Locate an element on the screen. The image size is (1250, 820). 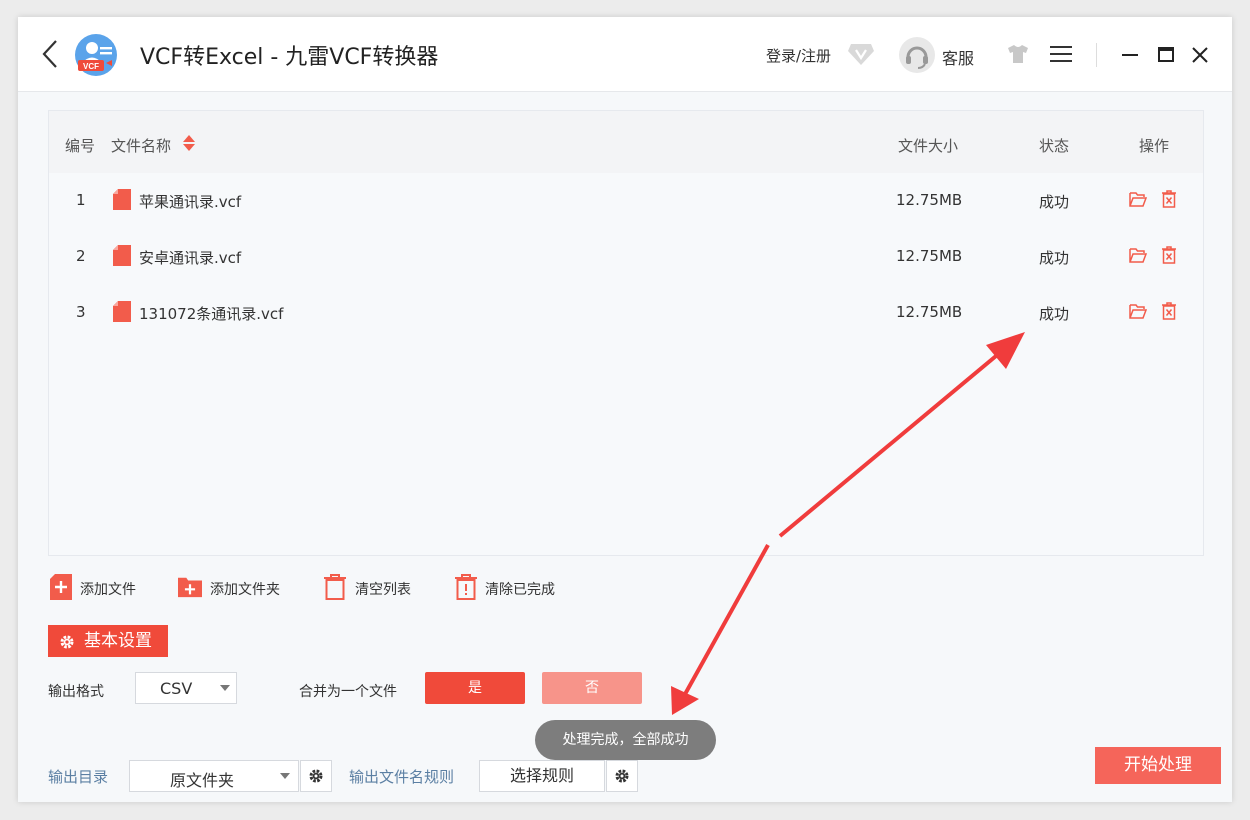
table-row: 1 苹果通讯录.vcf 12.75MB 成功 is located at coordinates (626, 201).